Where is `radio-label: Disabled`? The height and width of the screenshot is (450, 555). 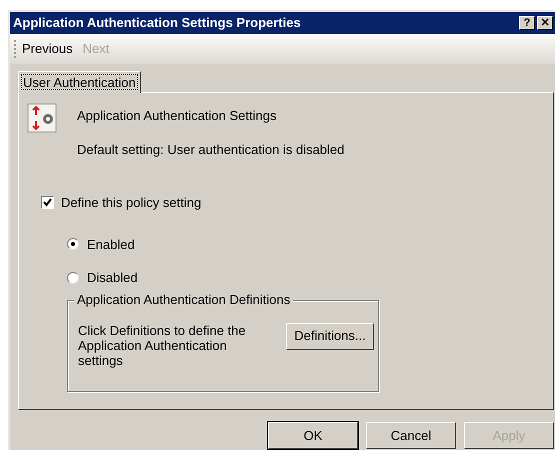 radio-label: Disabled is located at coordinates (112, 278).